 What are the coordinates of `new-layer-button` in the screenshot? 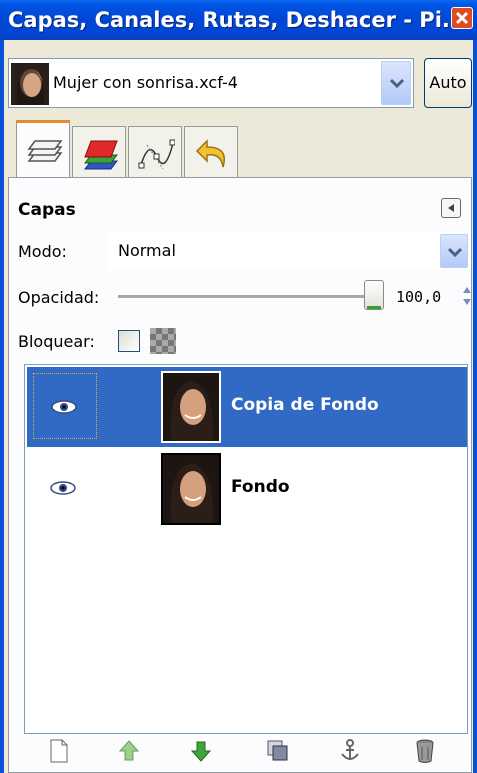 It's located at (63, 753).